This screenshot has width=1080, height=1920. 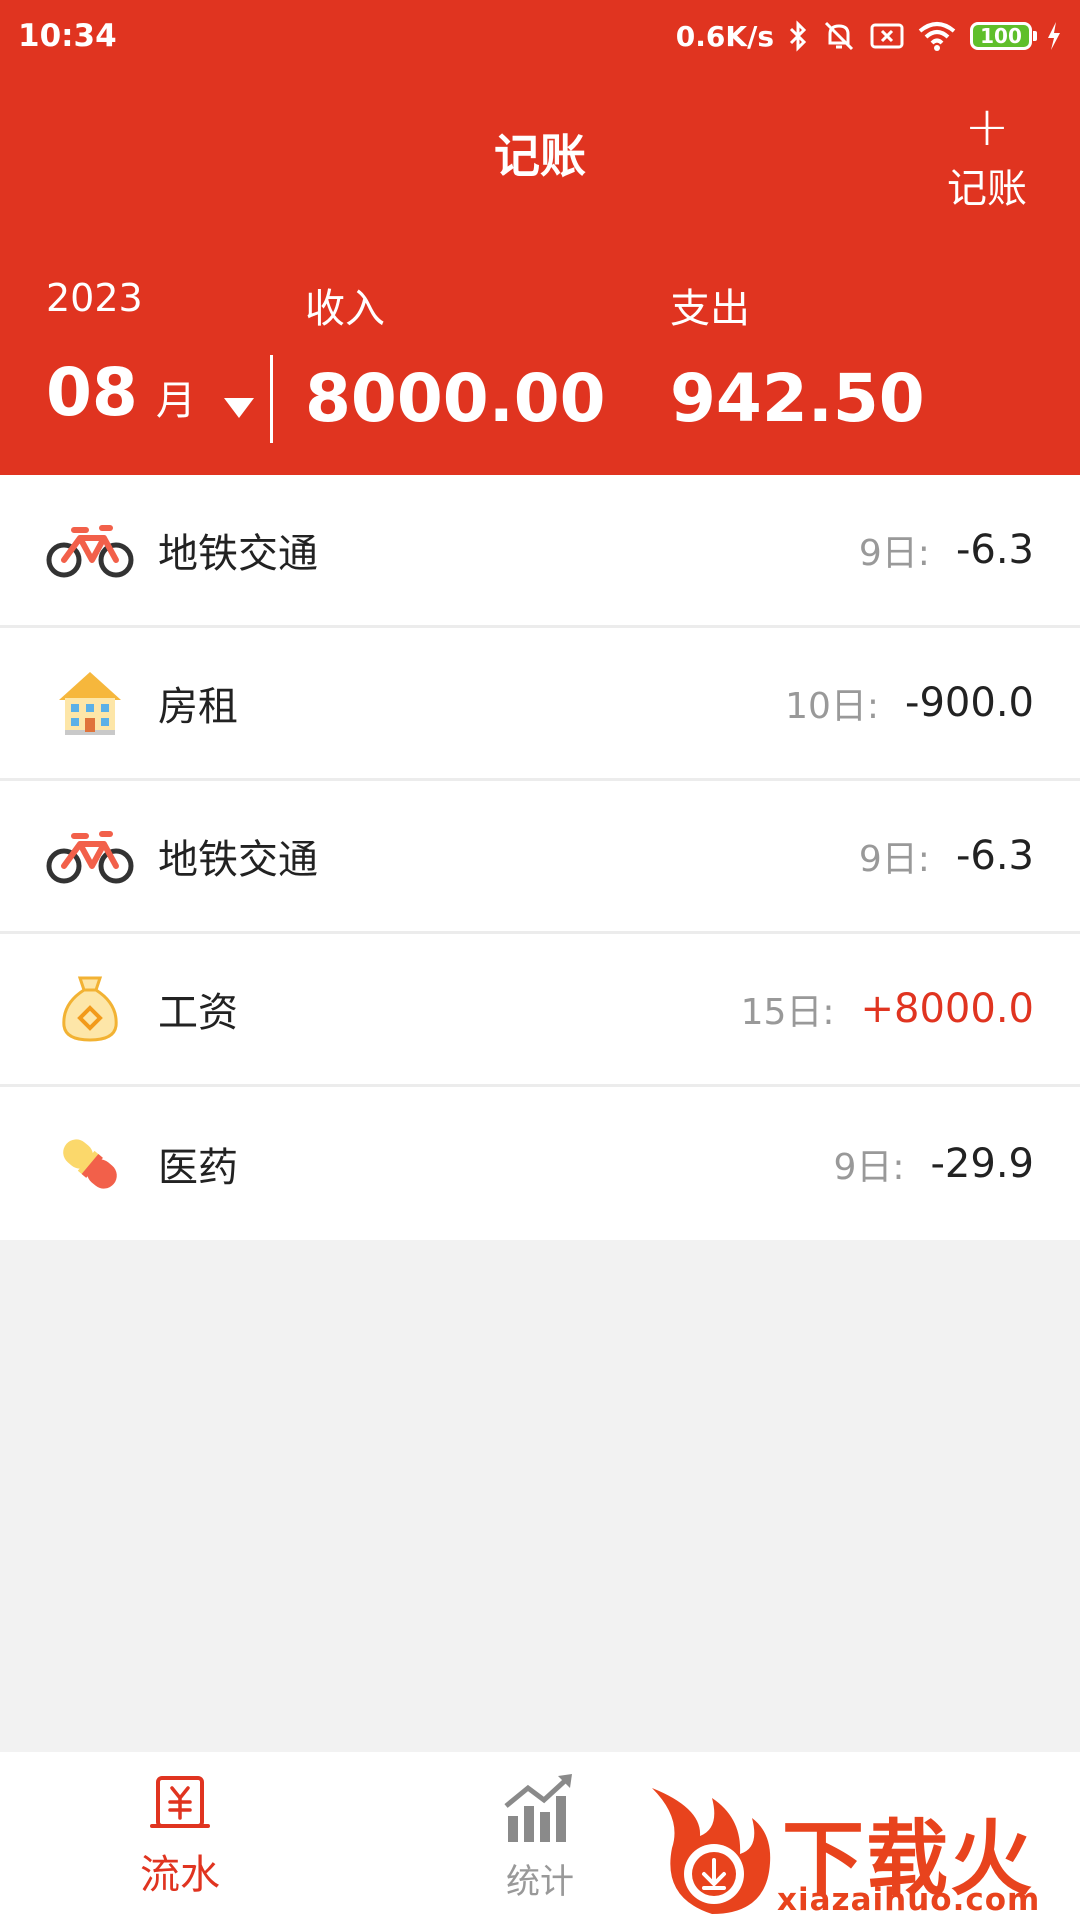 What do you see at coordinates (947, 1009) in the screenshot?
I see `record-amount: +8000.0` at bounding box center [947, 1009].